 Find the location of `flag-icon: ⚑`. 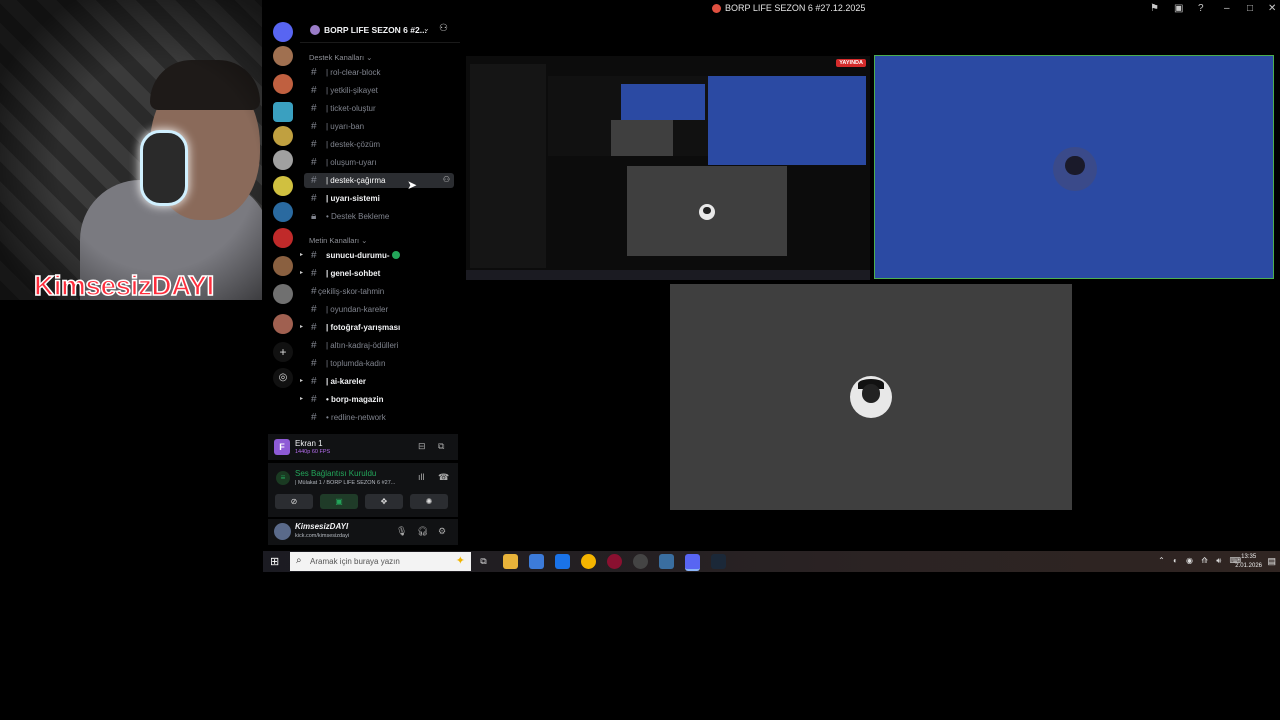

flag-icon: ⚑ is located at coordinates (1154, 8).